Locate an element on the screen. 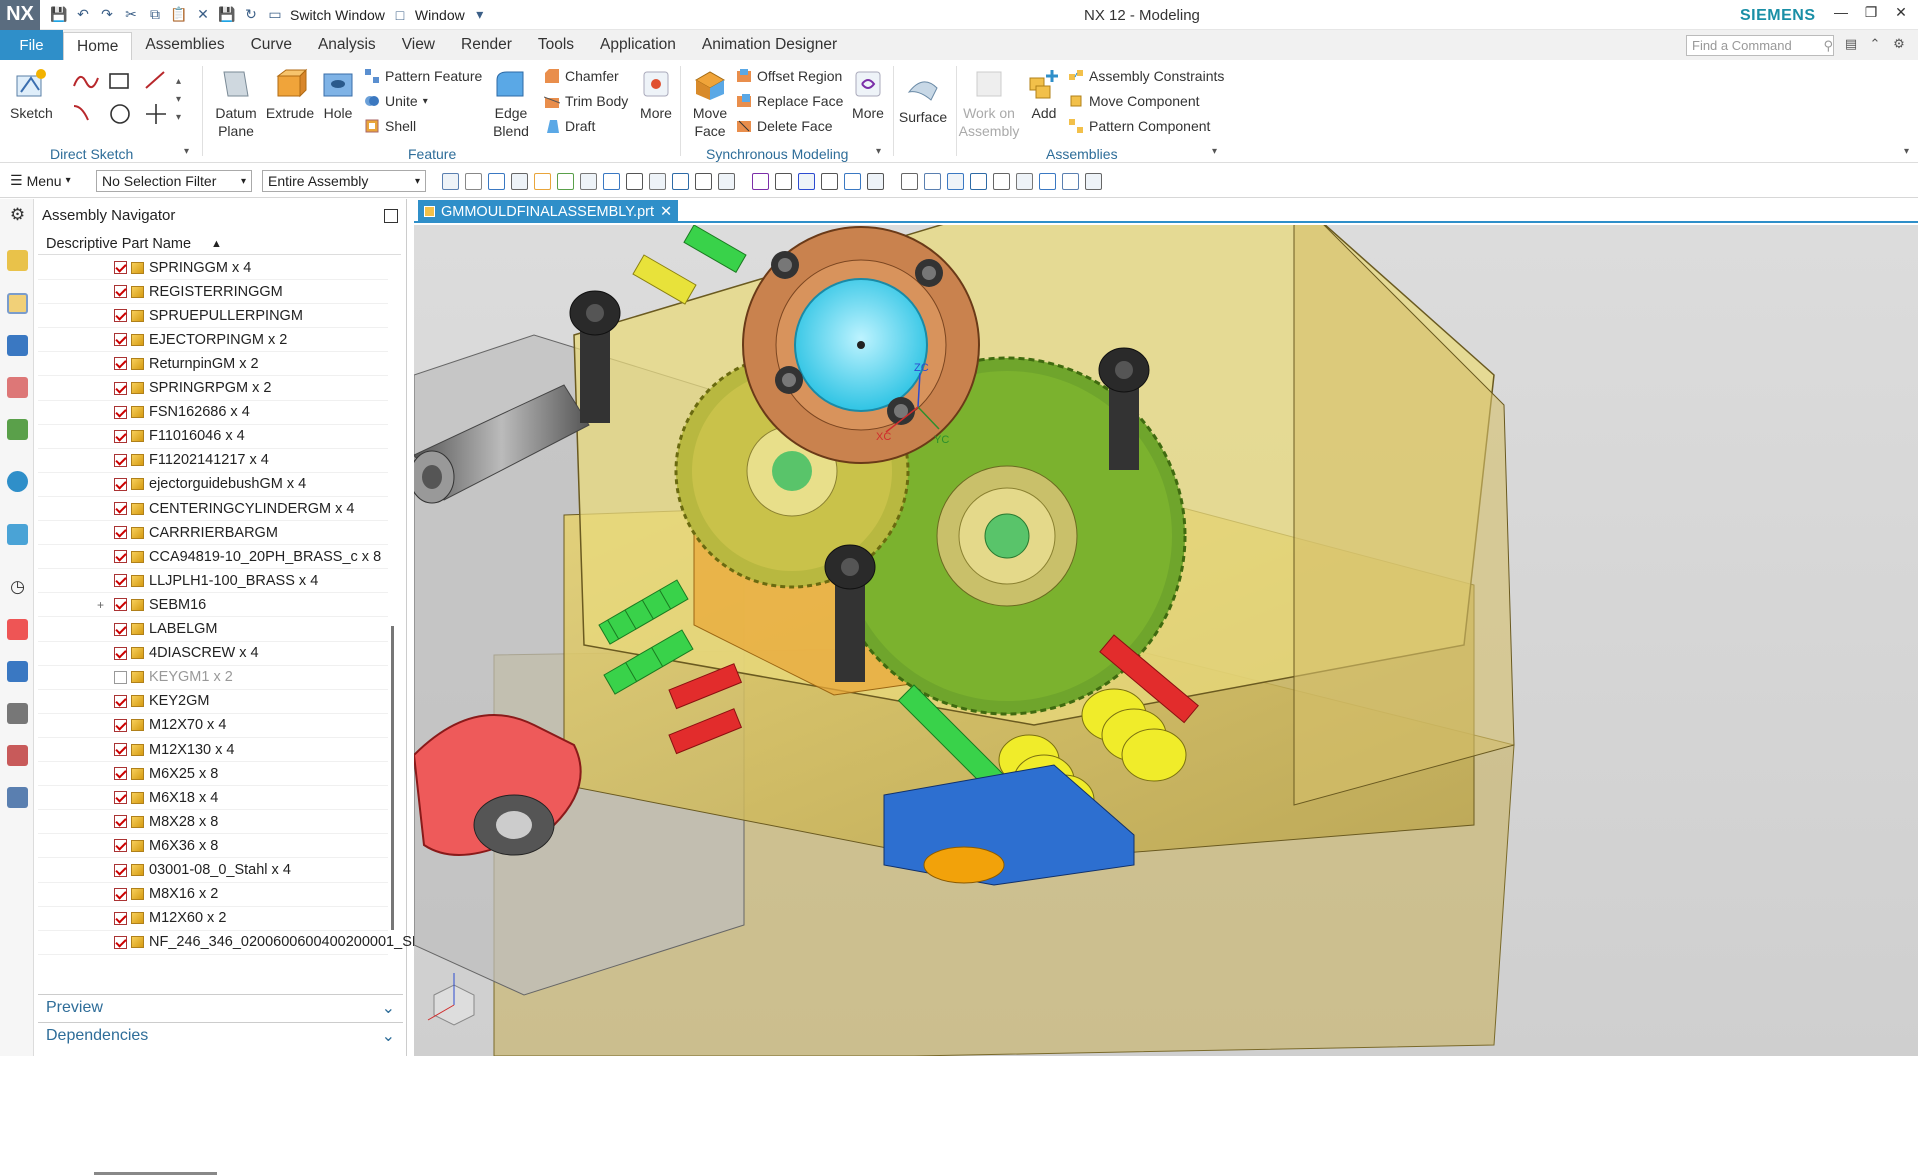 The image size is (1918, 1175). redo-icon: ↷ is located at coordinates (107, 15).